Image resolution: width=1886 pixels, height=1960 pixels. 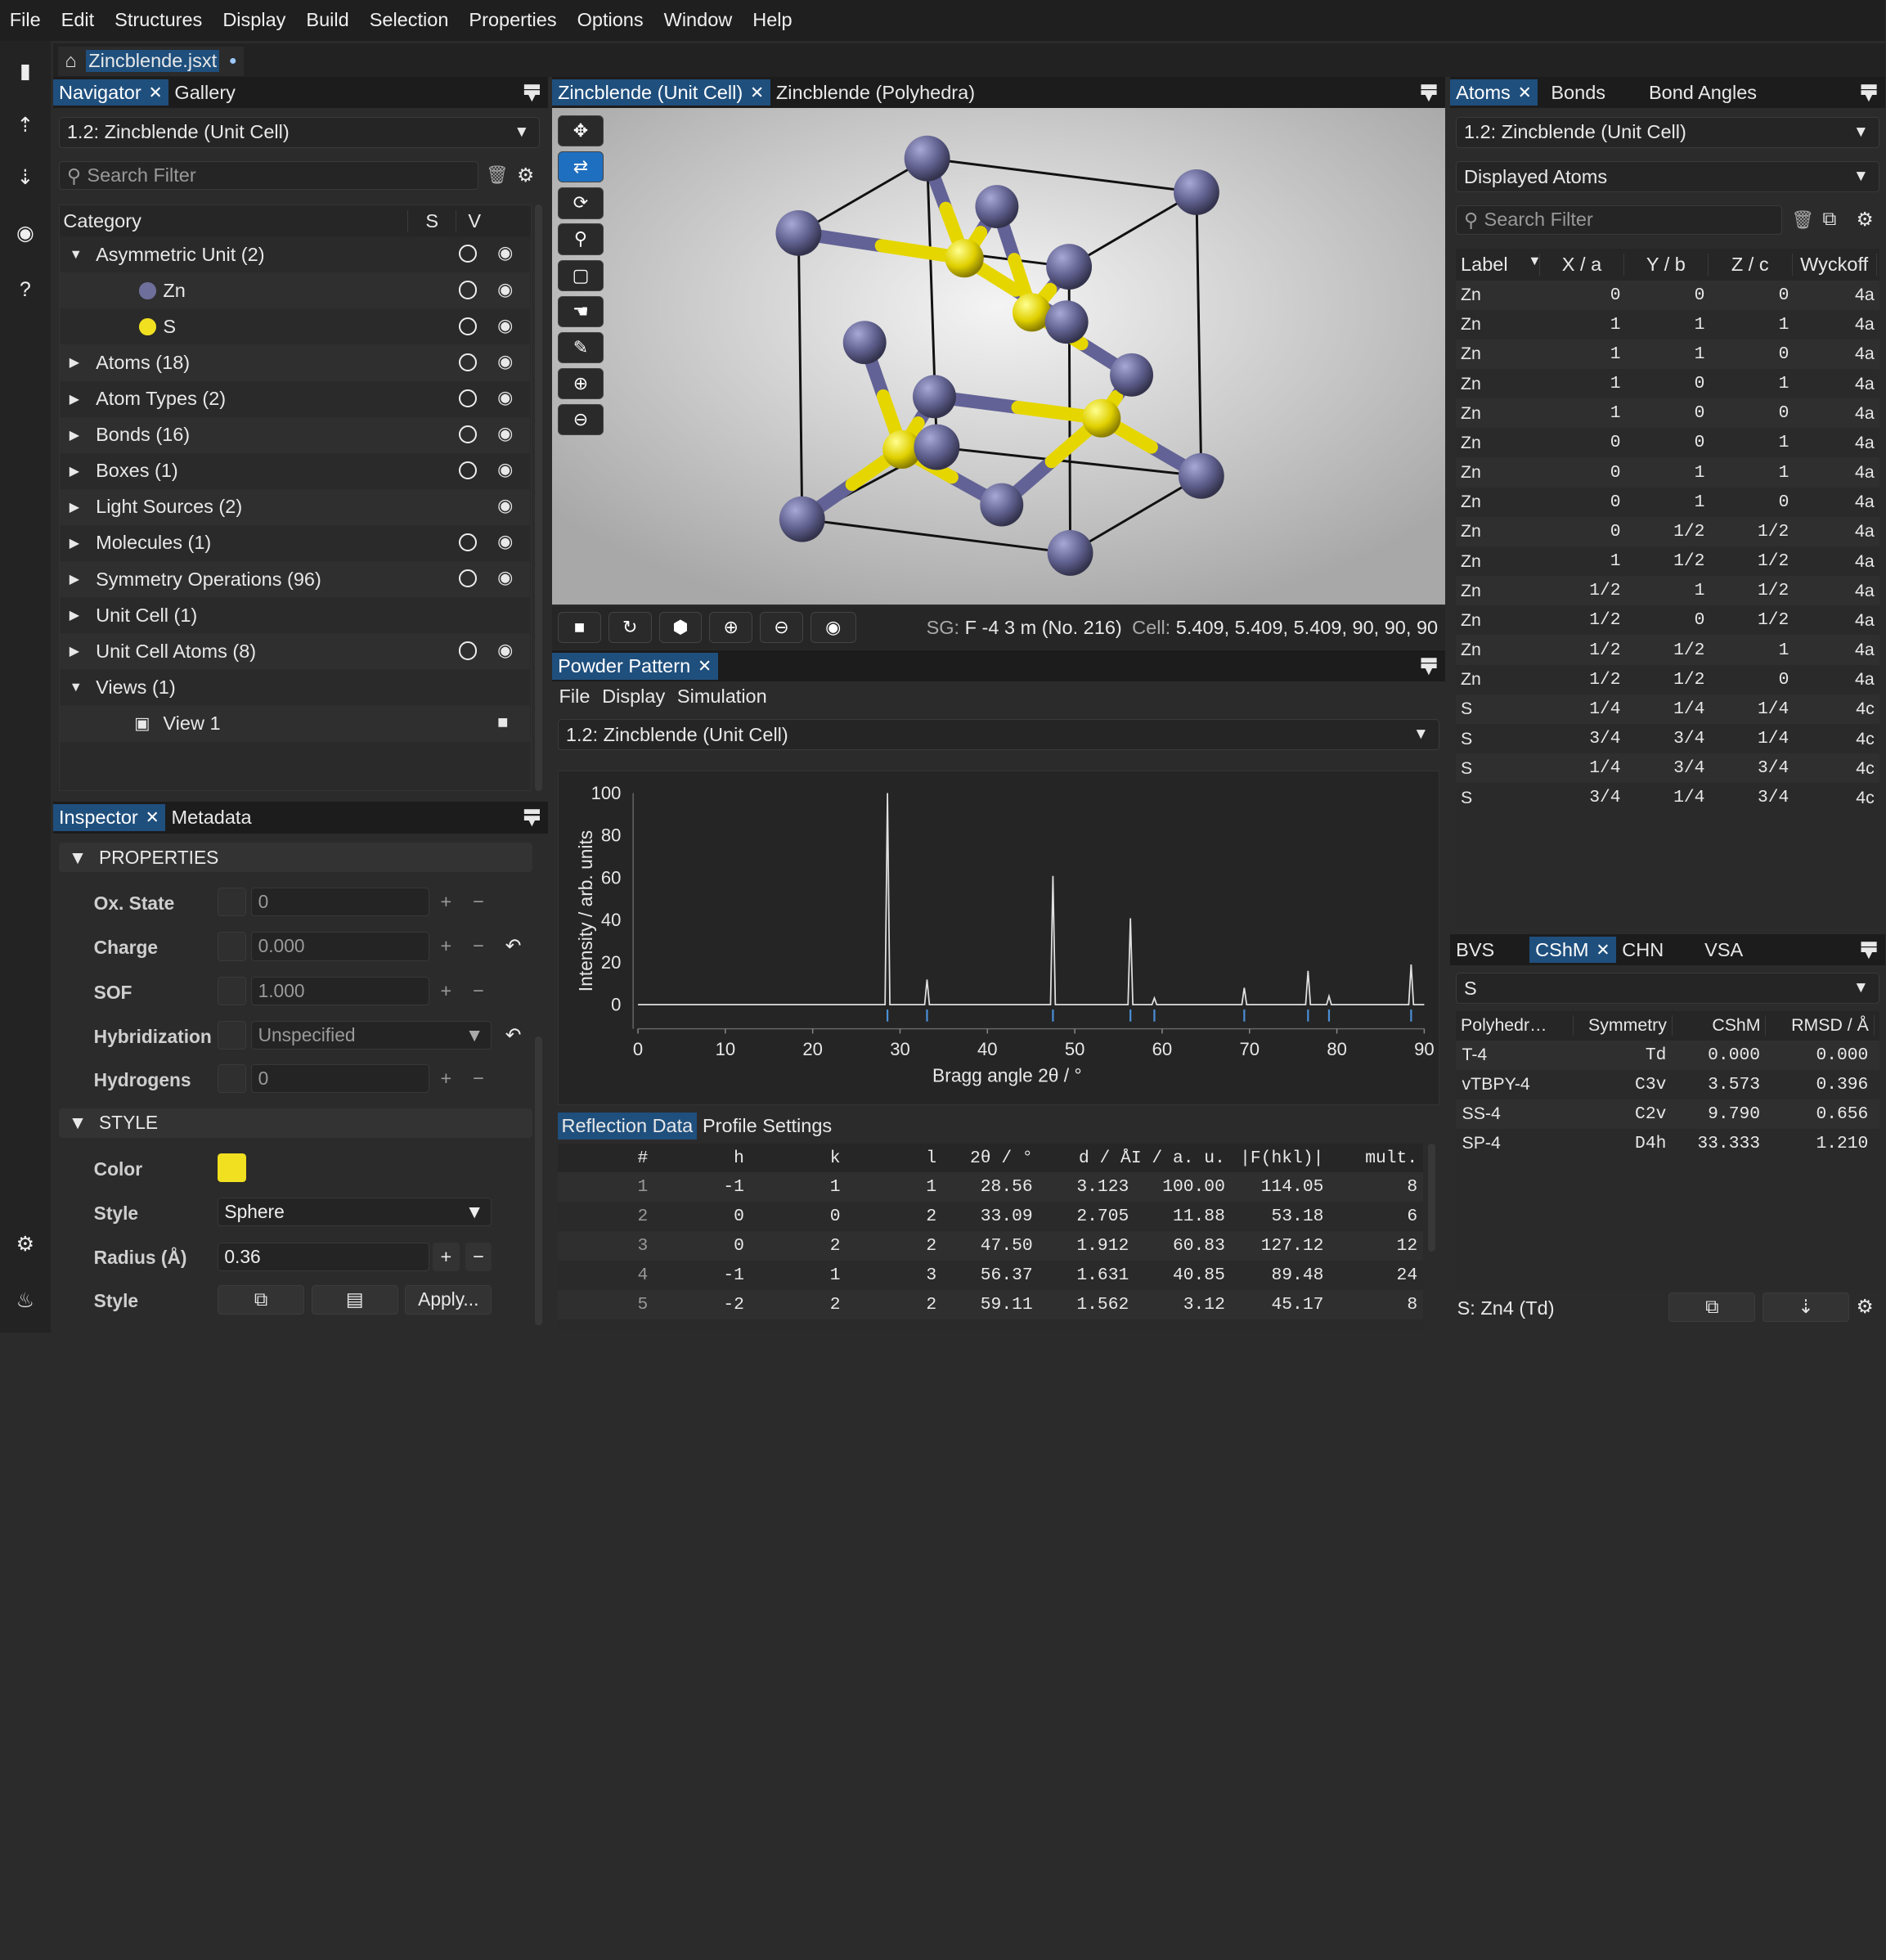 What do you see at coordinates (581, 383) in the screenshot?
I see `add-atom-icon: ⊕` at bounding box center [581, 383].